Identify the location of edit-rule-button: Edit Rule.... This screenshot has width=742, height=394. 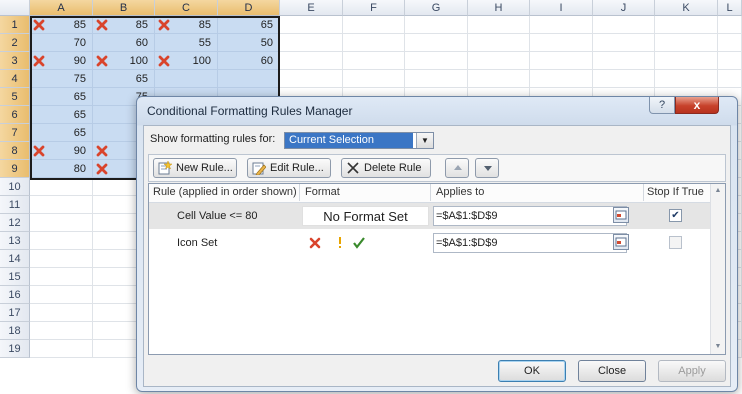
(289, 168).